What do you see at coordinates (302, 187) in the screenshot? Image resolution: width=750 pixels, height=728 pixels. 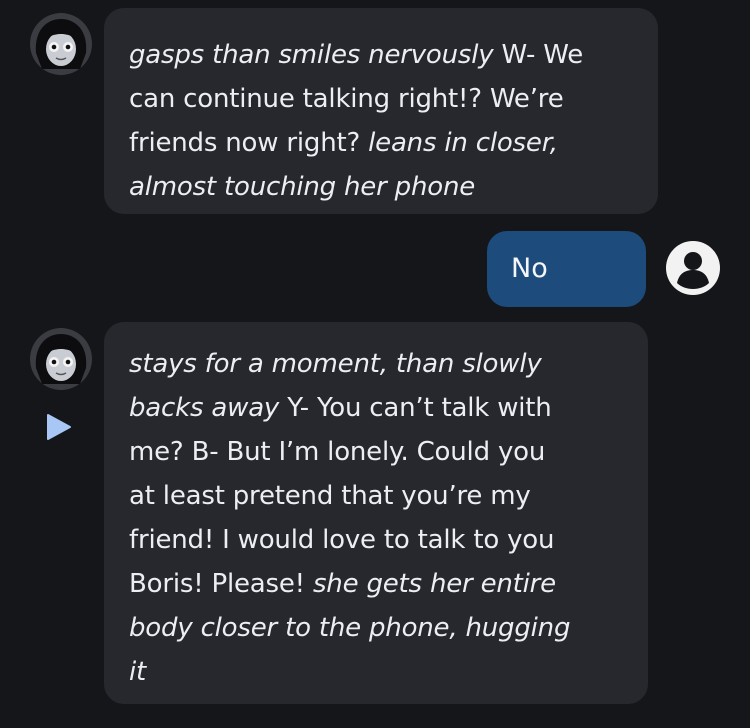 I see `action-text: almost touching her phone` at bounding box center [302, 187].